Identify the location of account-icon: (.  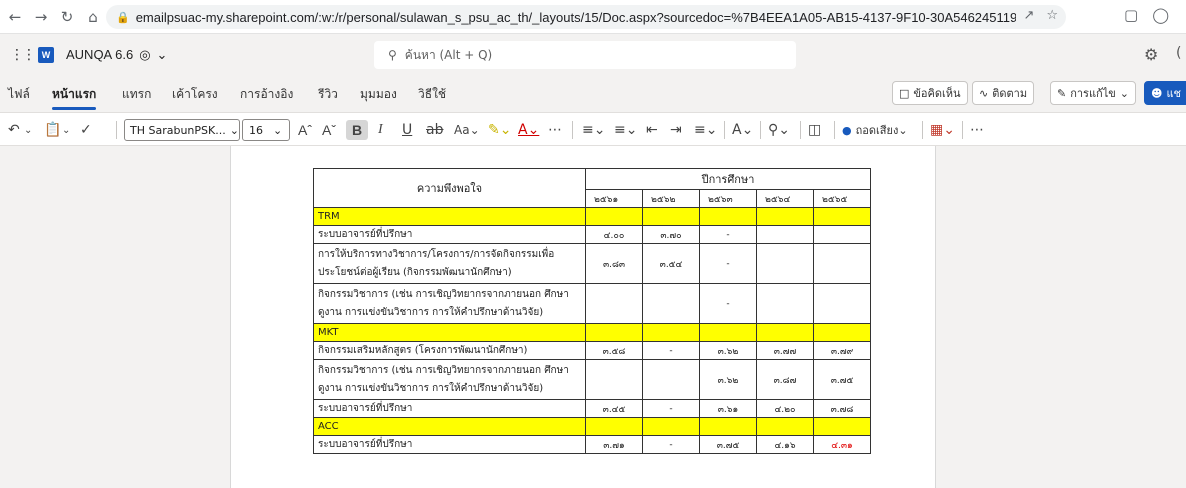
(1178, 53).